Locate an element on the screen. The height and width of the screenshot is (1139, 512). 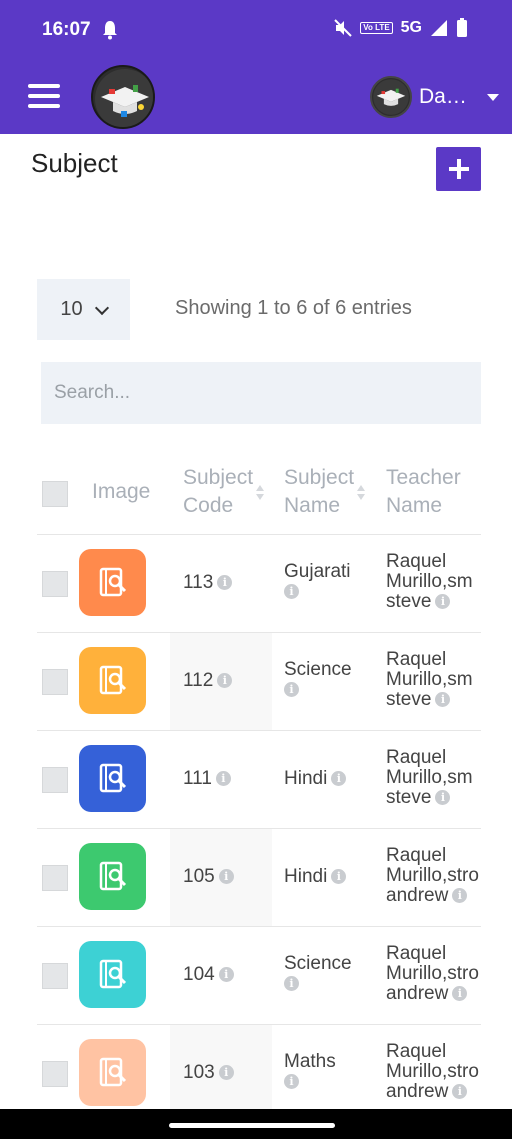
user-menu: Dashboard is located at coordinates (434, 97).